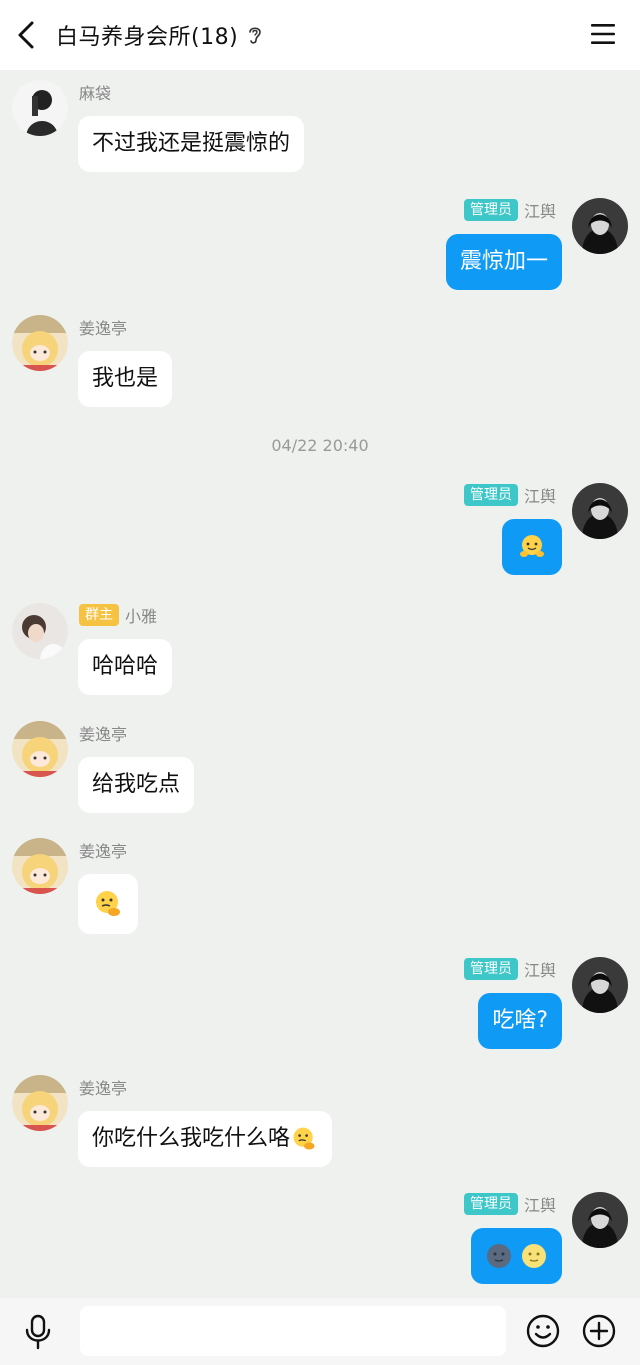 This screenshot has width=640, height=1365. I want to click on sender-name: 麻袋, so click(95, 93).